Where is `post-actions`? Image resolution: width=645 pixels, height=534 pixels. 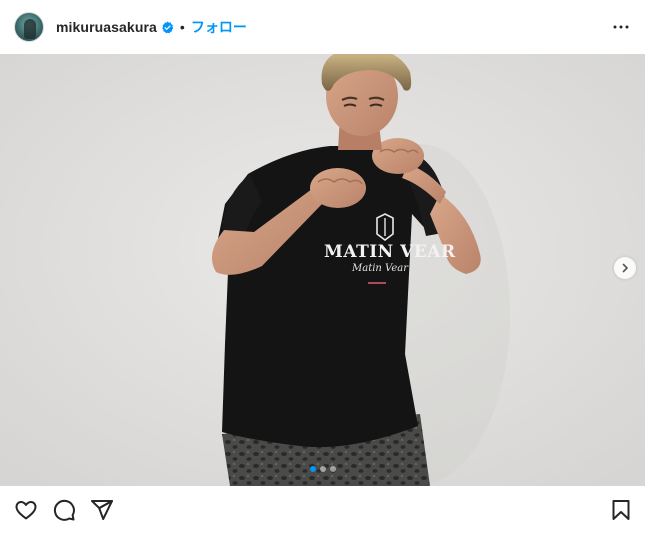 post-actions is located at coordinates (322, 510).